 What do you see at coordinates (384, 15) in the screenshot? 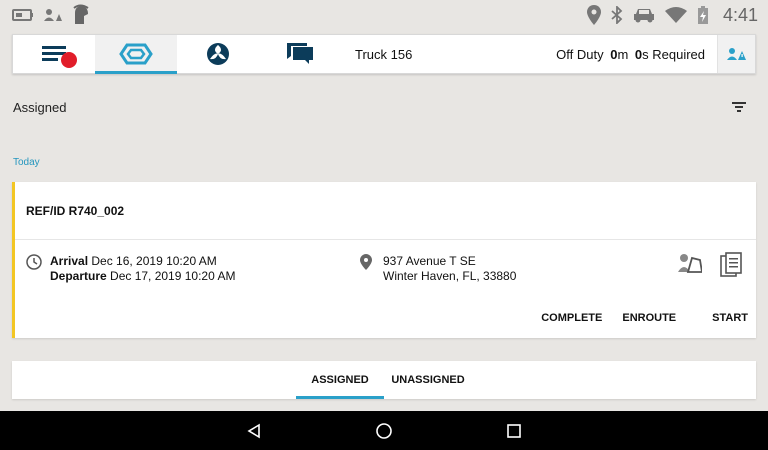
I see `status-bar: 4:41` at bounding box center [384, 15].